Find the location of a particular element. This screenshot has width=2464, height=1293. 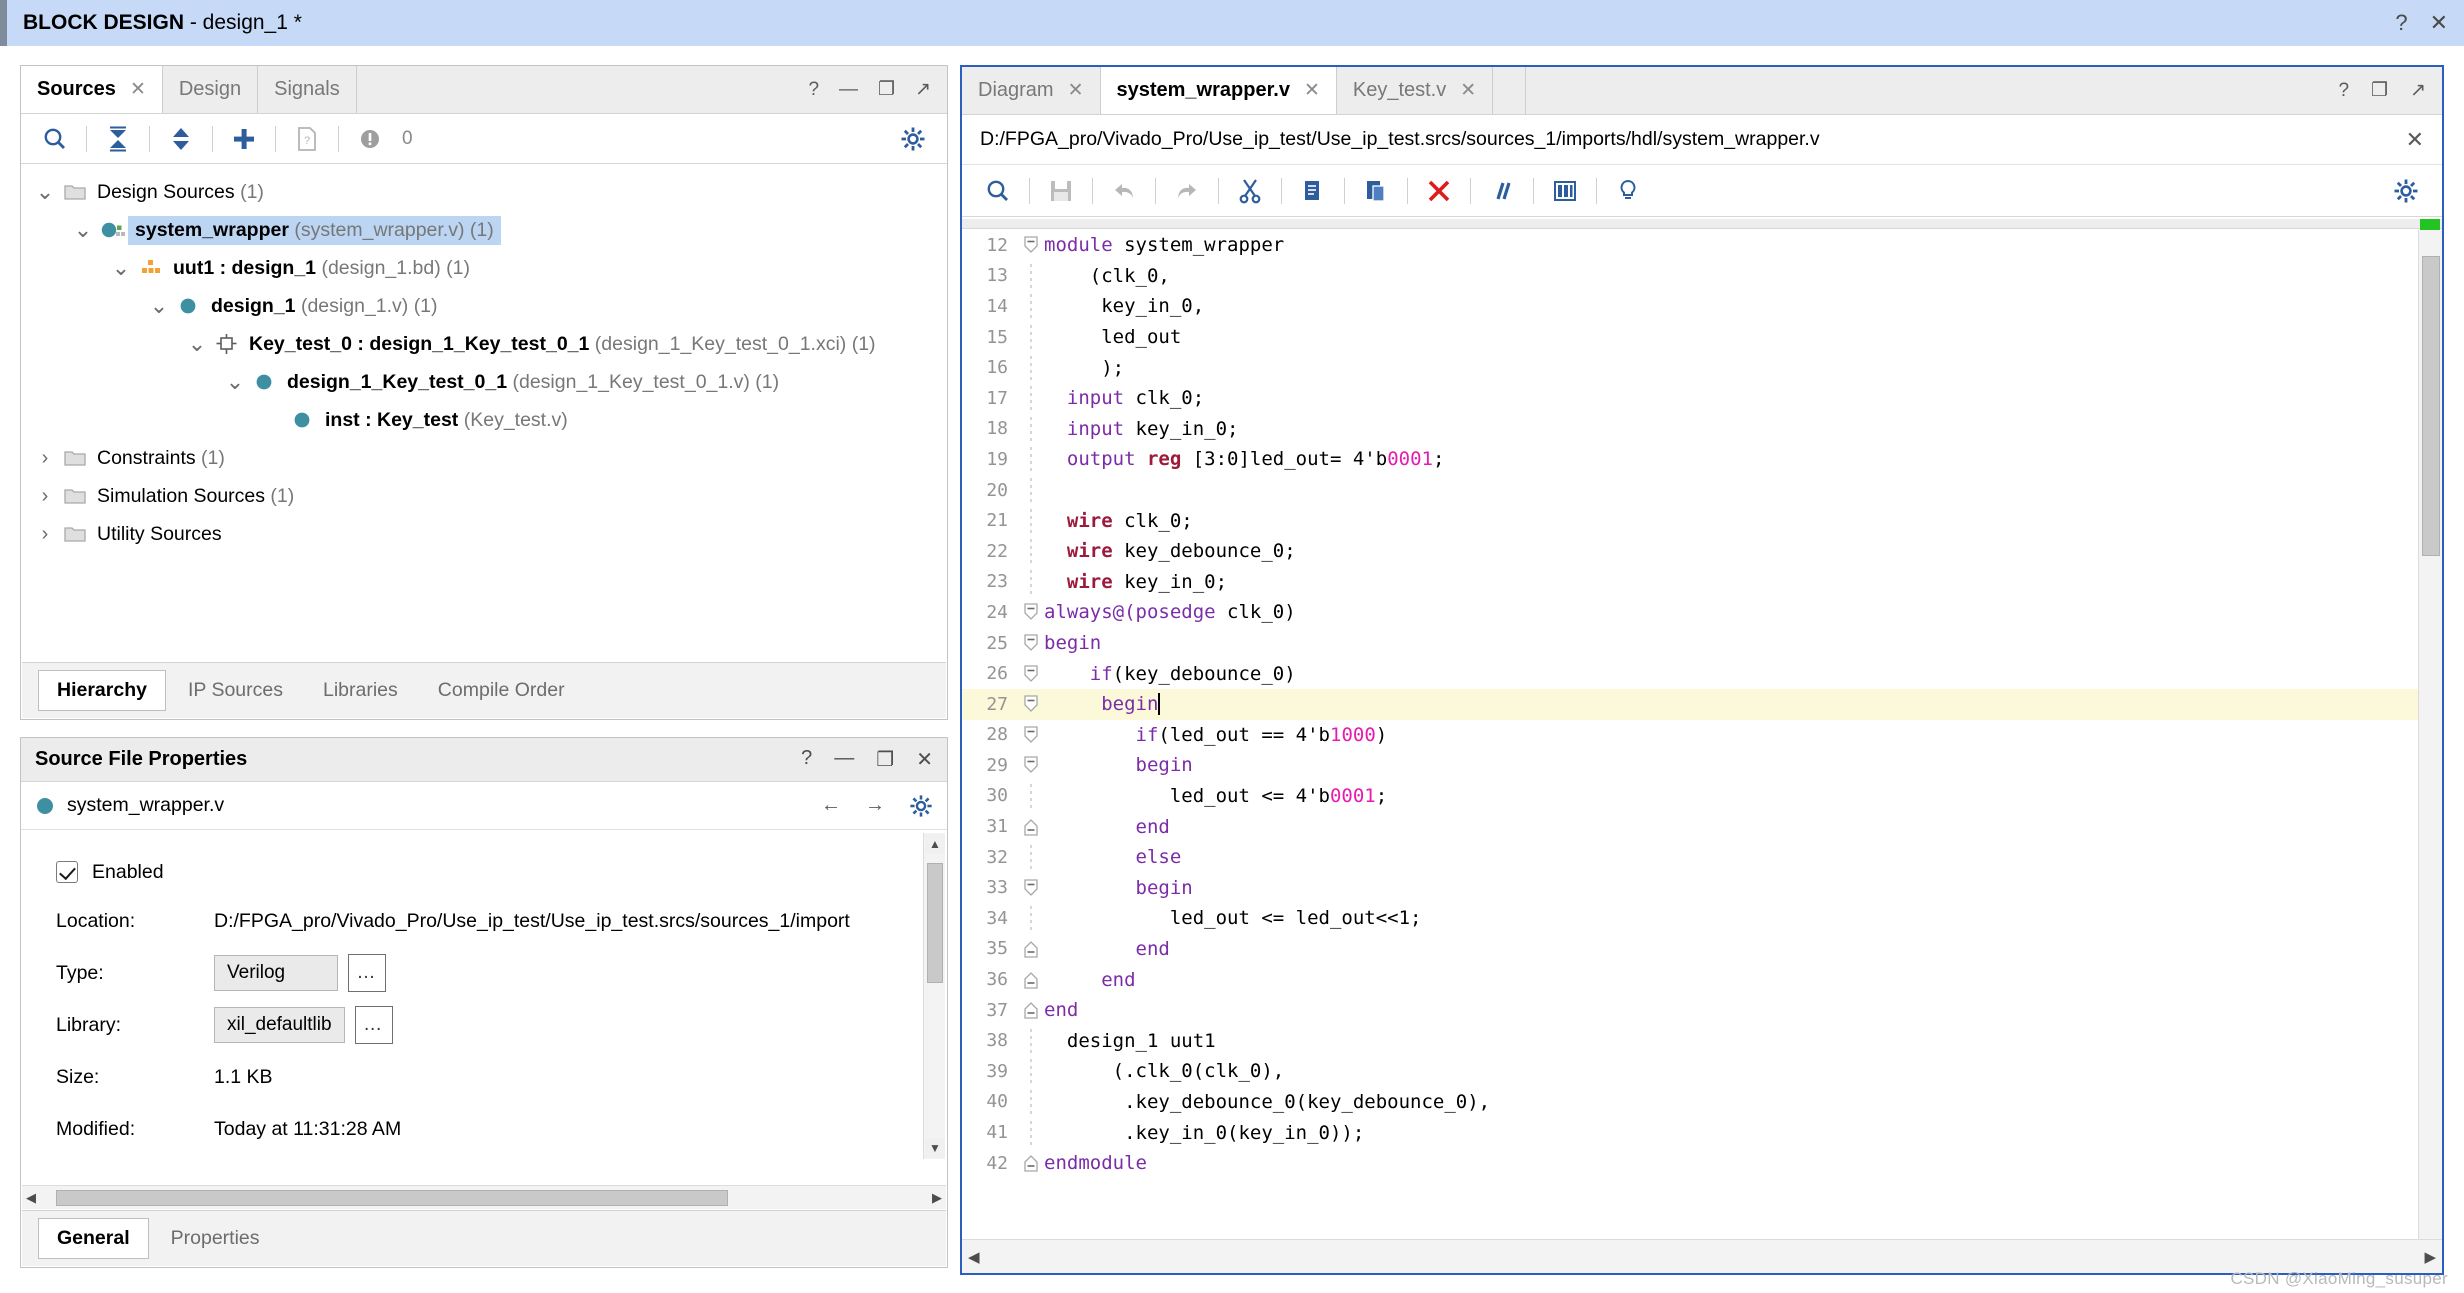

tree-item: ⌄ uut1 : design_1 (design_1.bd) (1) is located at coordinates (484, 268).